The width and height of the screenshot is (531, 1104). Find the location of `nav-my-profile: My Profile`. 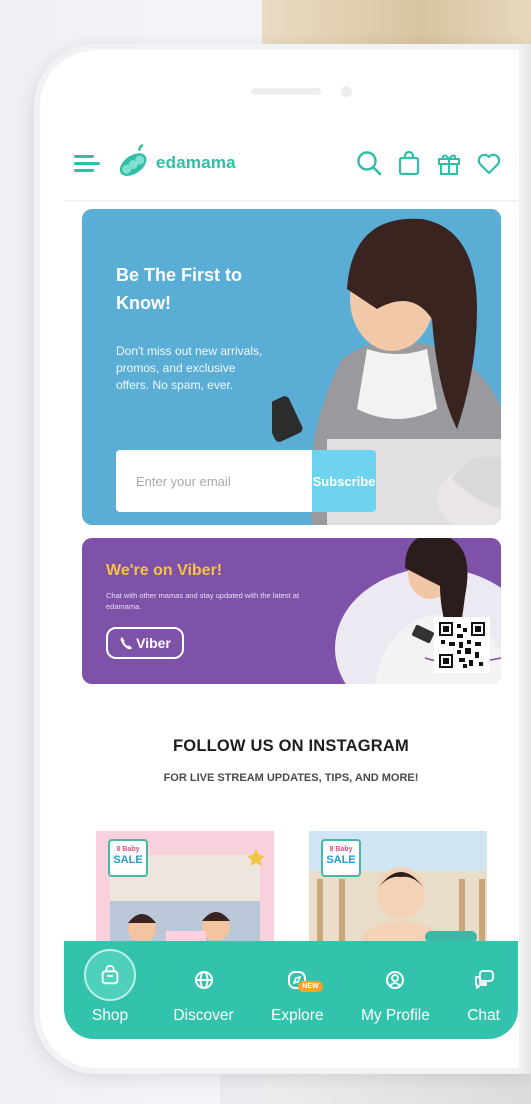

nav-my-profile: My Profile is located at coordinates (395, 990).